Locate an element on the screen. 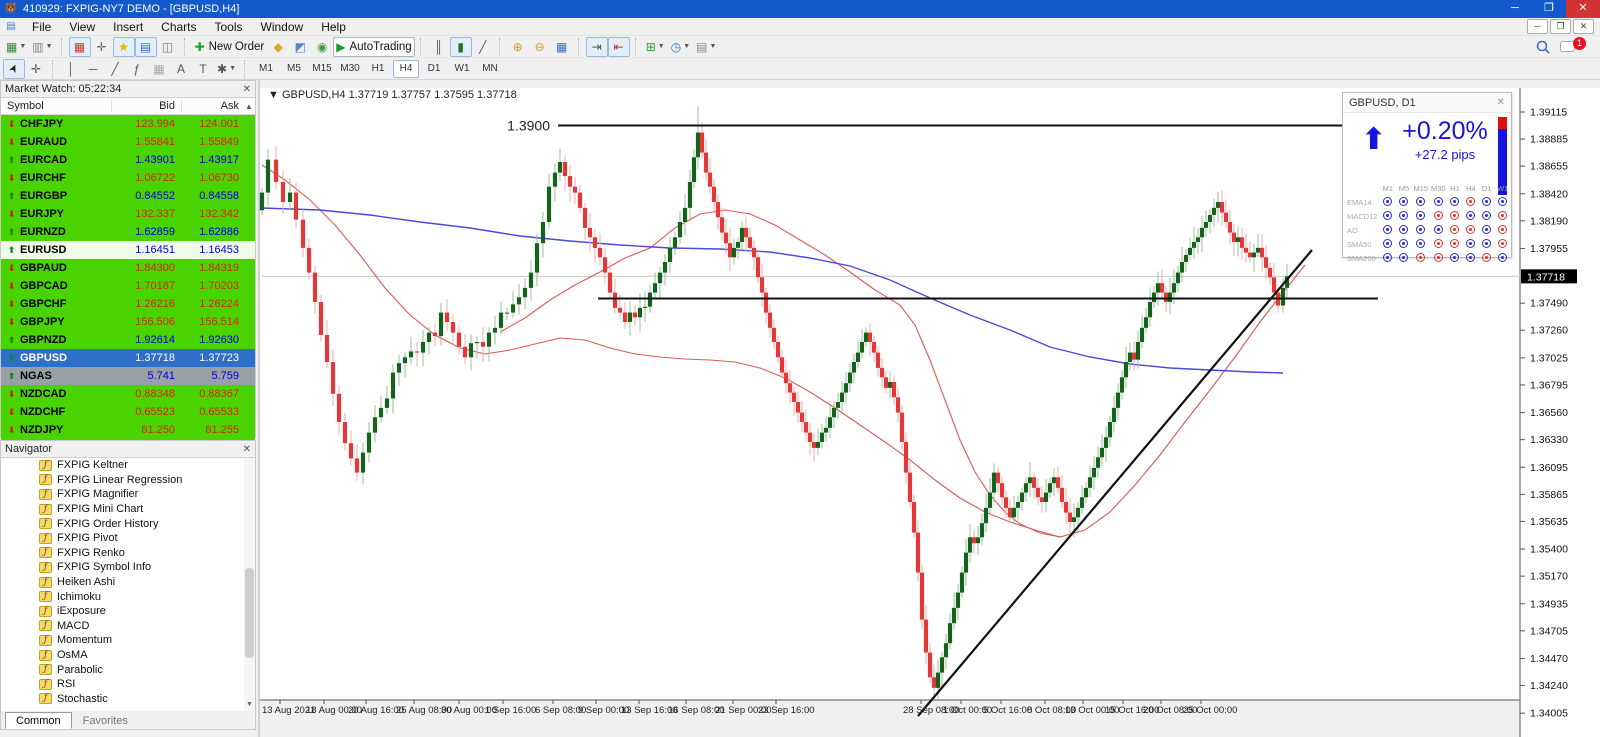 This screenshot has width=1600, height=737. crosshair-tool: ✛ is located at coordinates (36, 69).